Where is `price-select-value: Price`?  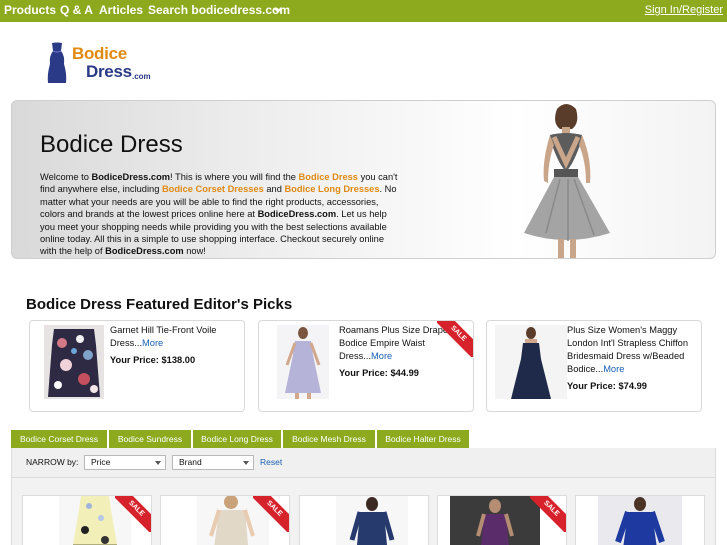
price-select-value: Price is located at coordinates (101, 462).